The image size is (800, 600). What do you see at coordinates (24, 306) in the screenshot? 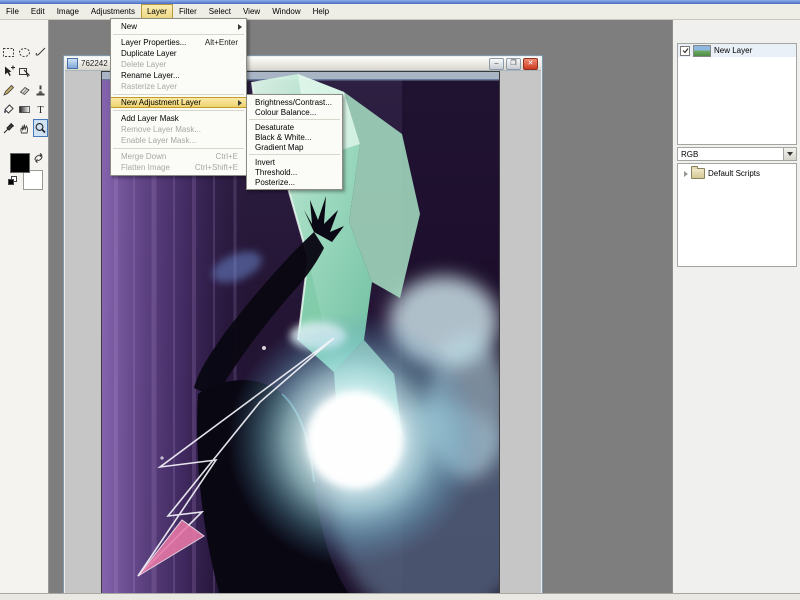
I see `tool-panel: T` at bounding box center [24, 306].